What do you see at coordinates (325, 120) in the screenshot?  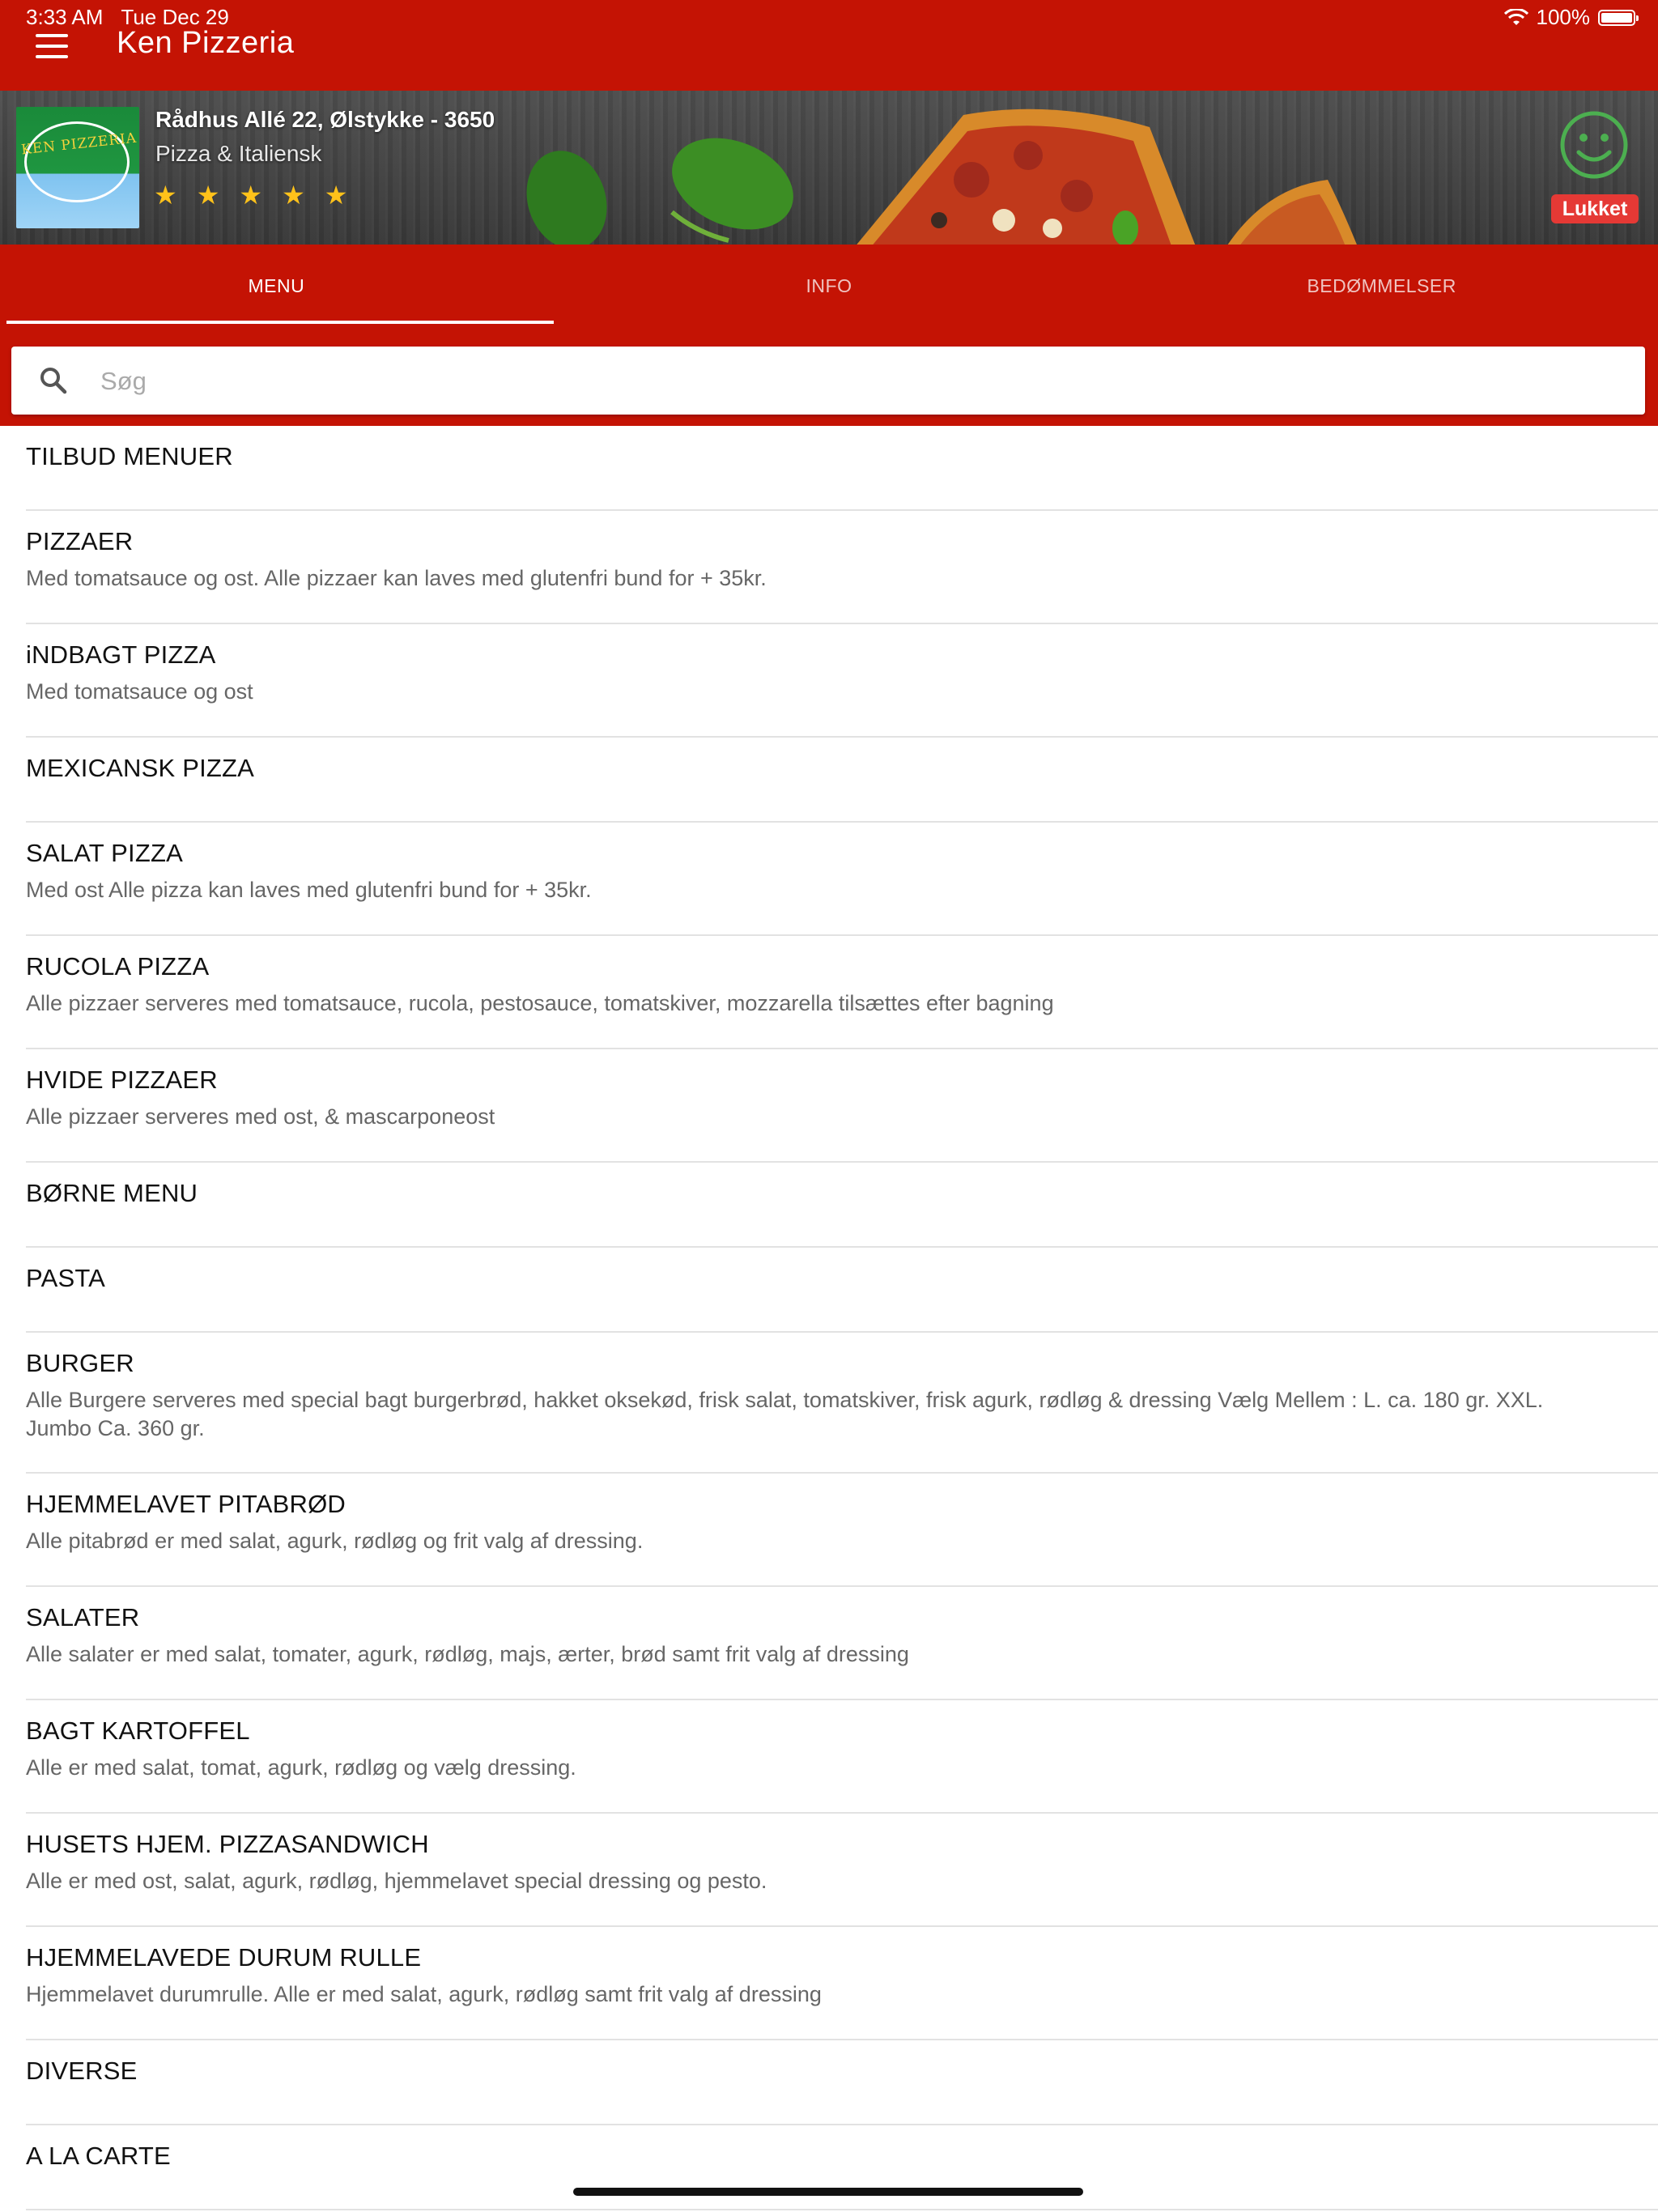 I see `restaurant-address: Rådhus Allé 22, Ølstykke - 3650` at bounding box center [325, 120].